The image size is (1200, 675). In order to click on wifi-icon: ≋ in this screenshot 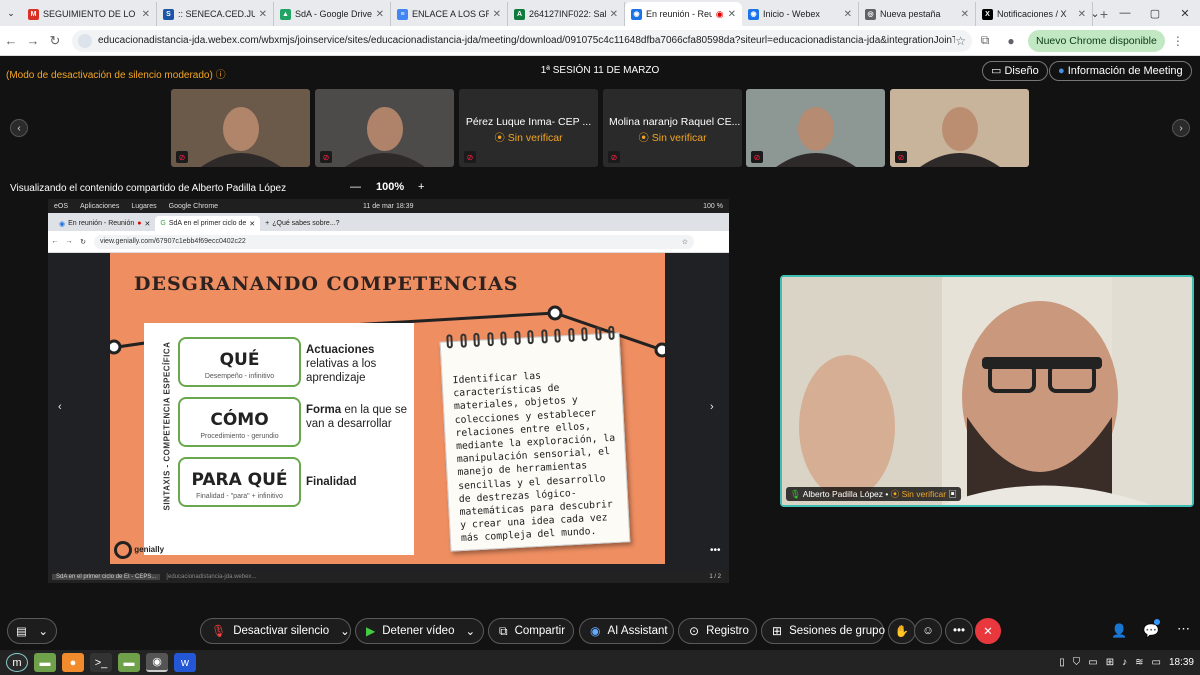, I will do `click(1139, 662)`.